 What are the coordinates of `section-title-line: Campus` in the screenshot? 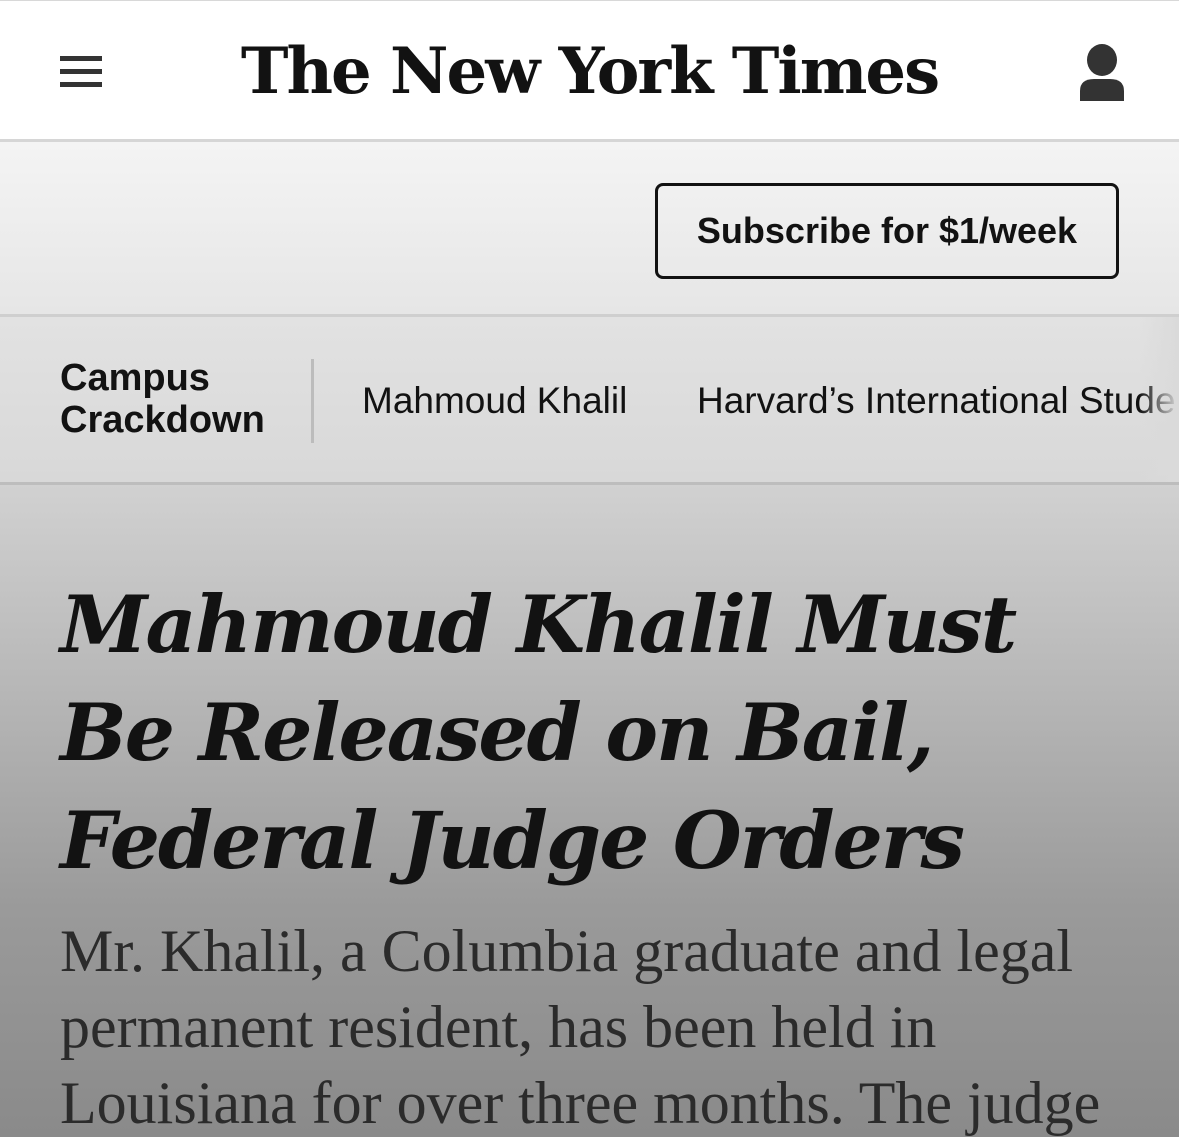 It's located at (135, 378).